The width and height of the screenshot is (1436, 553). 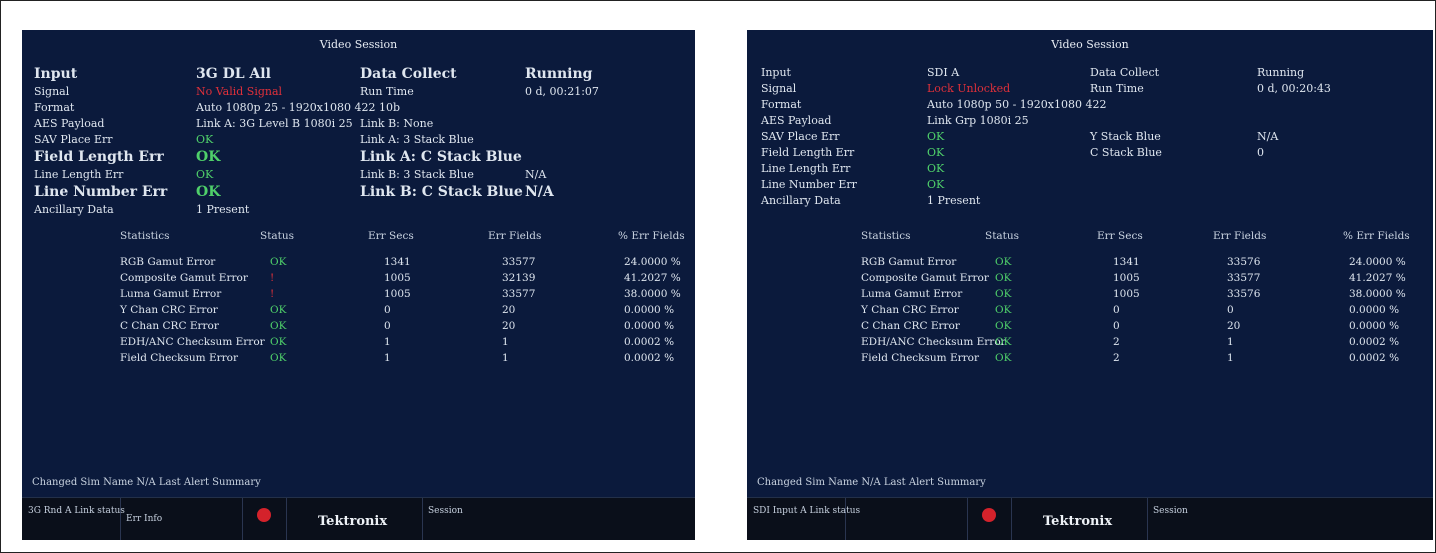 I want to click on info-label-2: C Stack Blue, so click(x=1126, y=152).